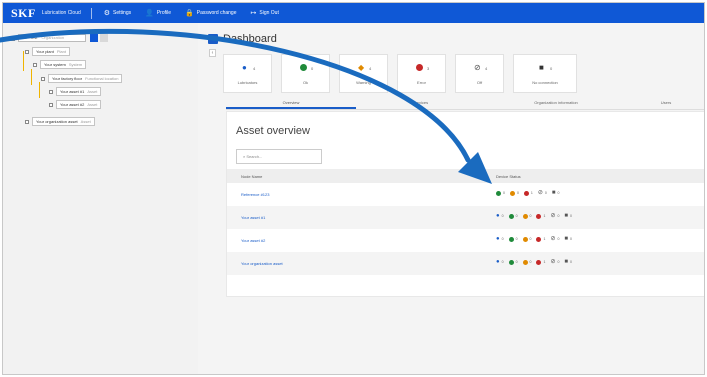 This screenshot has width=707, height=377. I want to click on card-no-connection: ■ 0 No connection, so click(545, 73).